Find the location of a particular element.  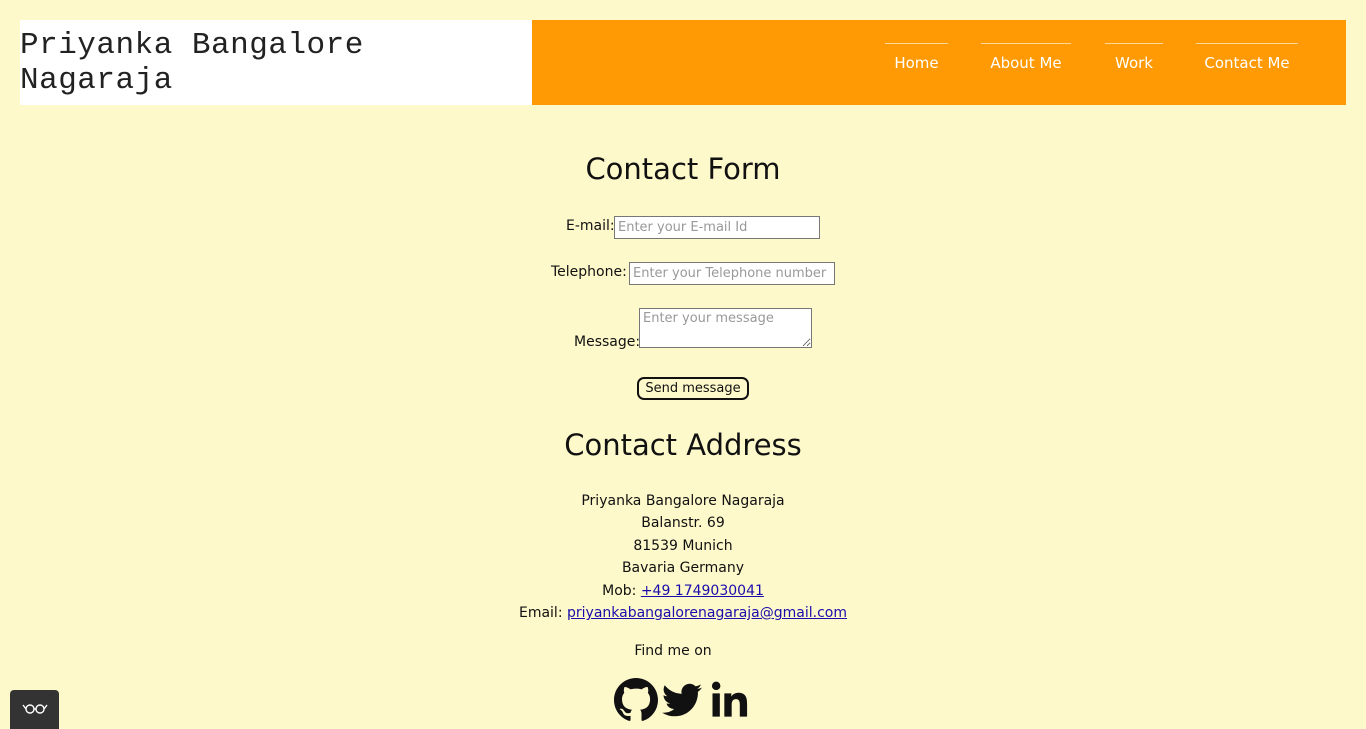

contact-address-title: Contact Address is located at coordinates (683, 445).